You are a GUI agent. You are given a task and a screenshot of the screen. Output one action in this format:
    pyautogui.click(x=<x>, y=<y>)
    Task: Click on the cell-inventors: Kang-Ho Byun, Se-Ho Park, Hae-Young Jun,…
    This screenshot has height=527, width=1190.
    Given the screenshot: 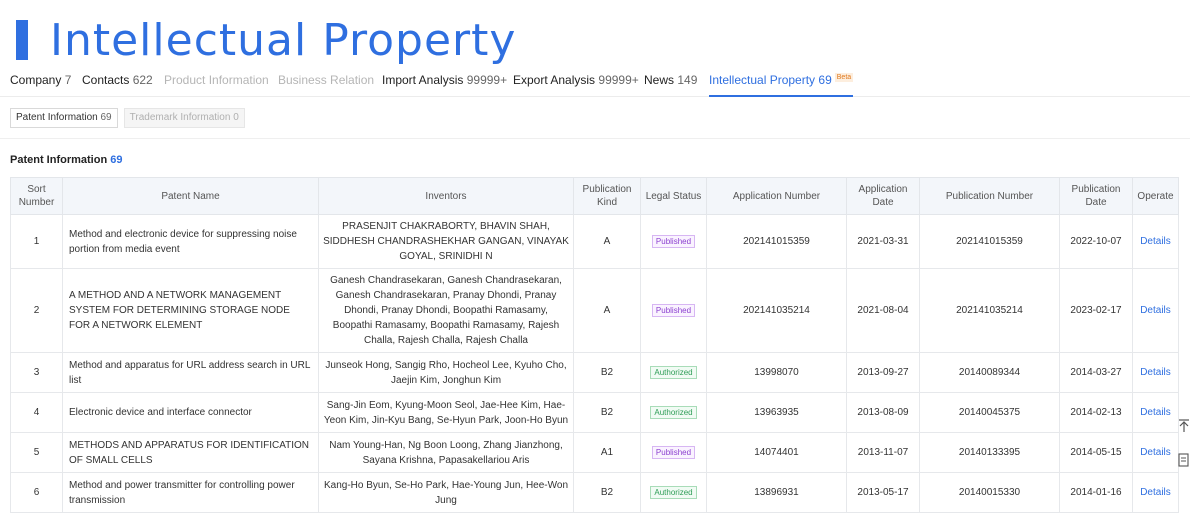 What is the action you would take?
    pyautogui.click(x=446, y=492)
    